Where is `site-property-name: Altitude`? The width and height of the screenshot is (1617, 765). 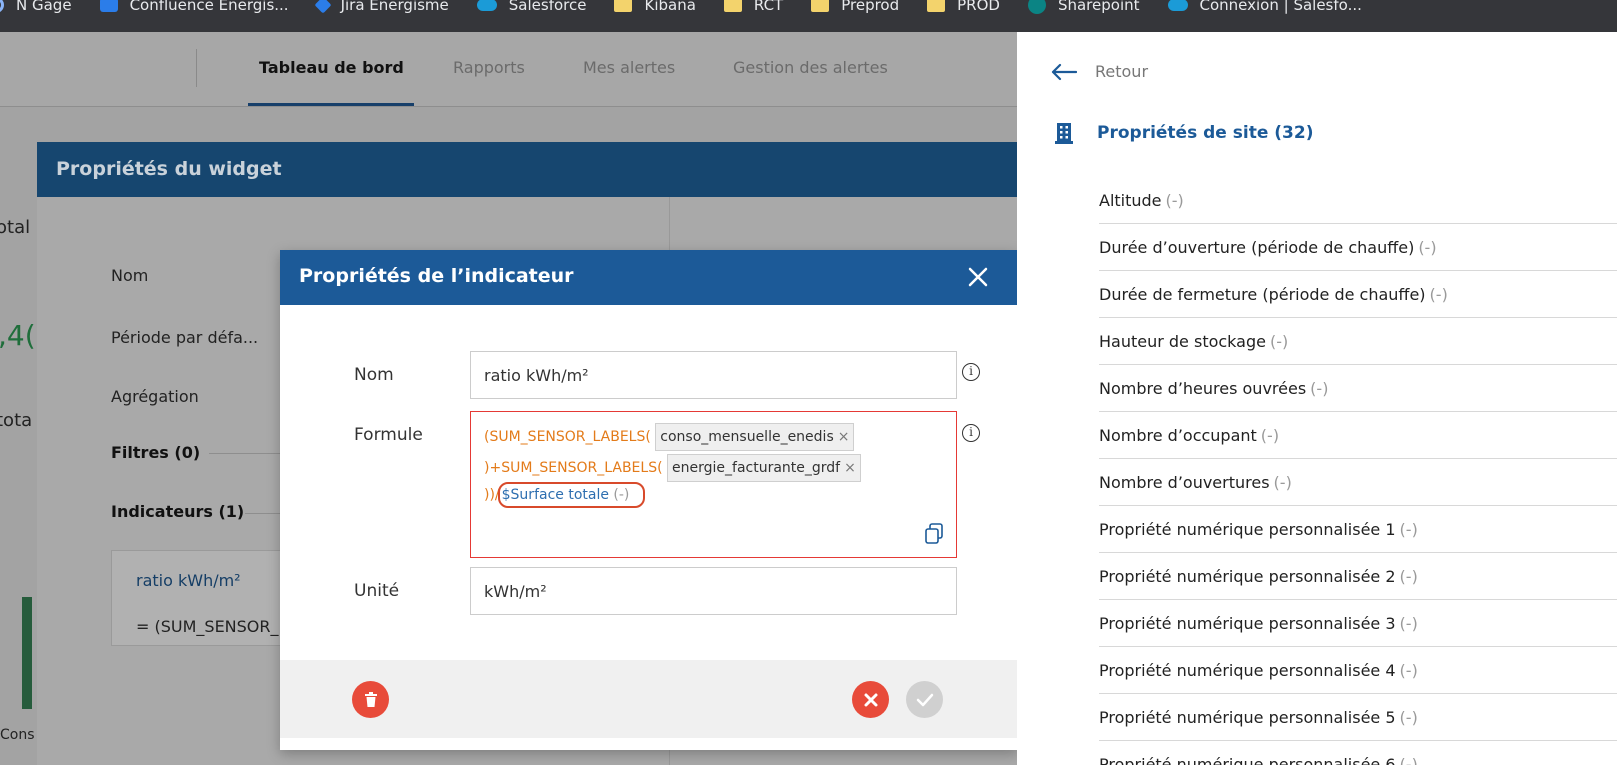
site-property-name: Altitude is located at coordinates (1130, 200).